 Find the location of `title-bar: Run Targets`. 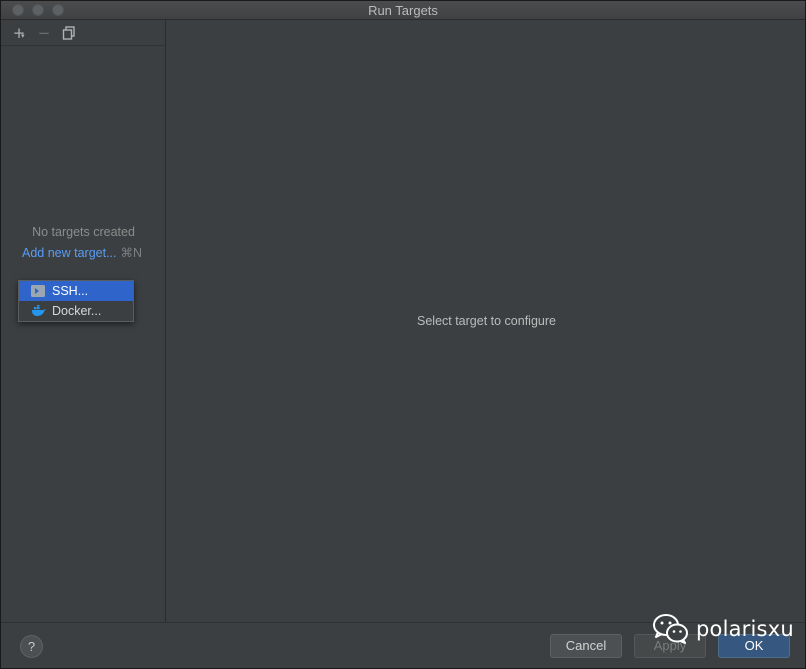

title-bar: Run Targets is located at coordinates (403, 10).